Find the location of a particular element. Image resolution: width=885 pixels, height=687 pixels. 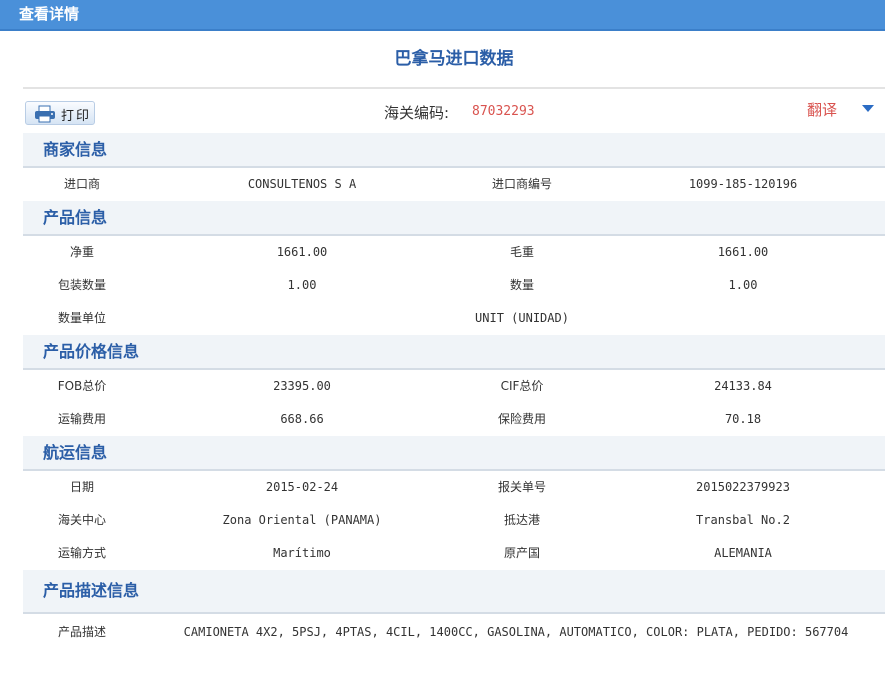

origin-label: 原产国 is located at coordinates (522, 553).